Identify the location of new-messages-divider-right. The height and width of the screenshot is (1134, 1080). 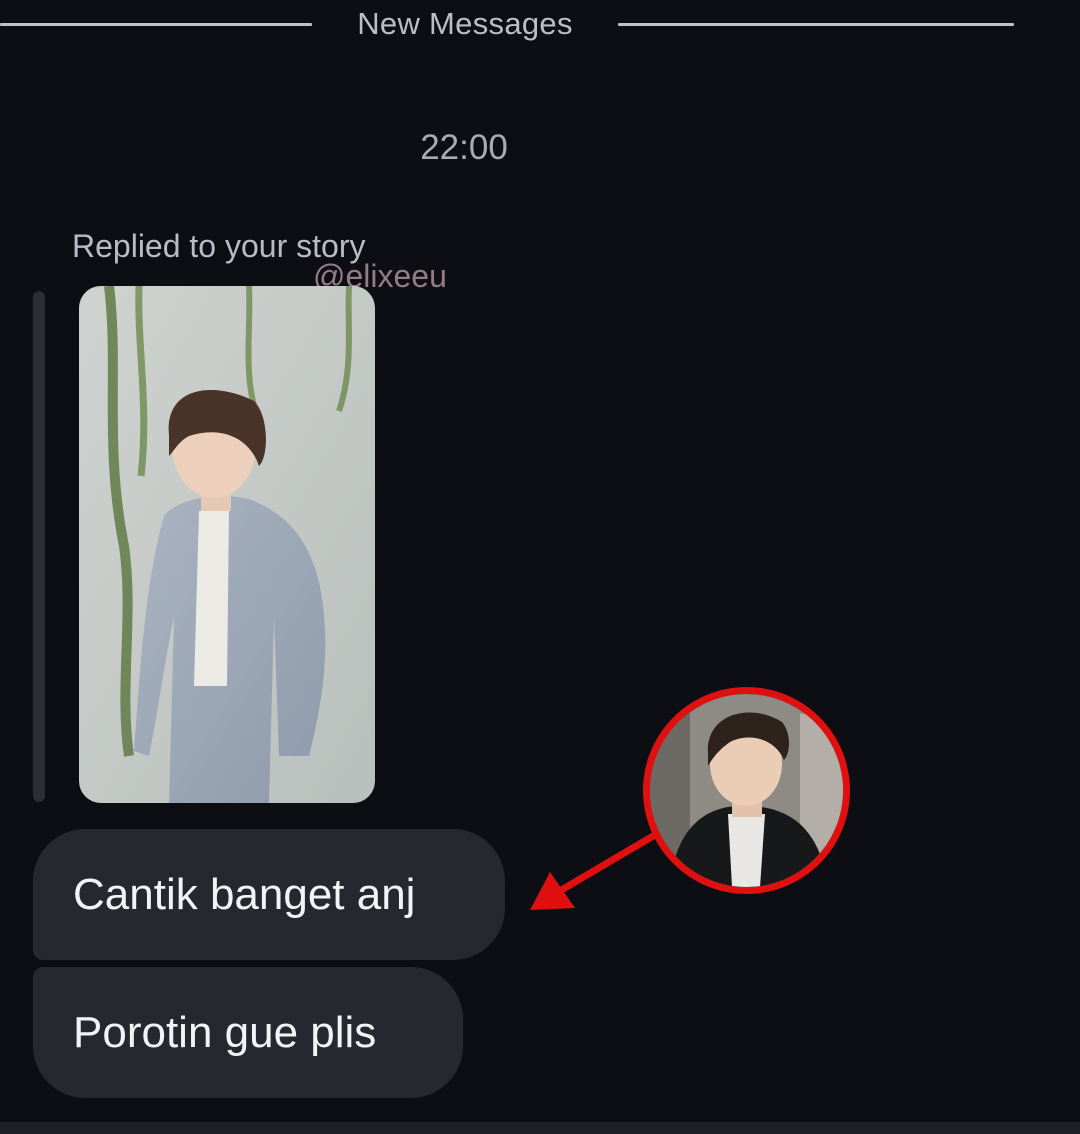
(816, 24).